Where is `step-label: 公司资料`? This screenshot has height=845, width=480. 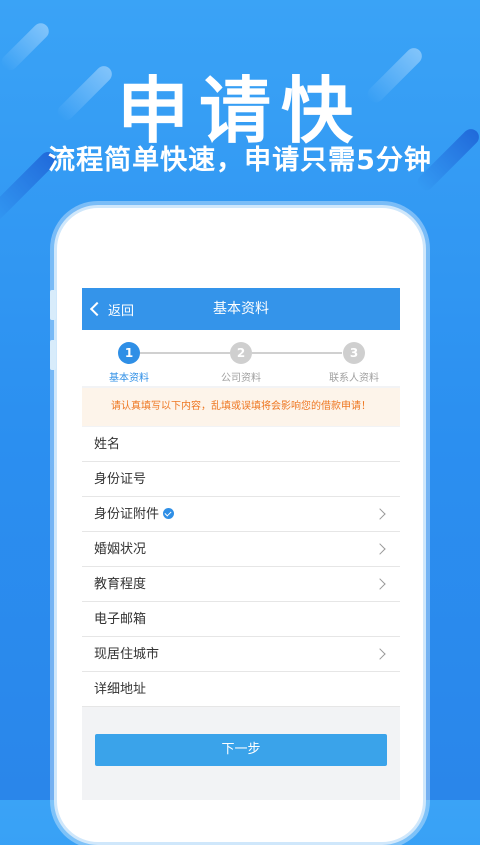 step-label: 公司资料 is located at coordinates (241, 378).